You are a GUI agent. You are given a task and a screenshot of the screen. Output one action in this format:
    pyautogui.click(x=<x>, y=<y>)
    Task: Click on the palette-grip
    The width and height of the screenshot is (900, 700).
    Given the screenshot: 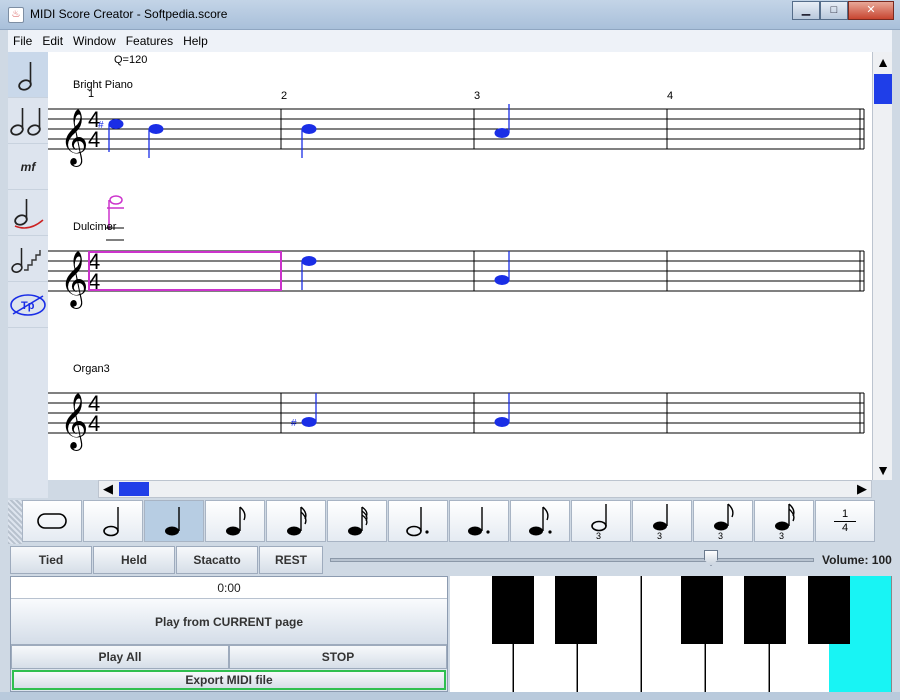 What is the action you would take?
    pyautogui.click(x=15, y=522)
    